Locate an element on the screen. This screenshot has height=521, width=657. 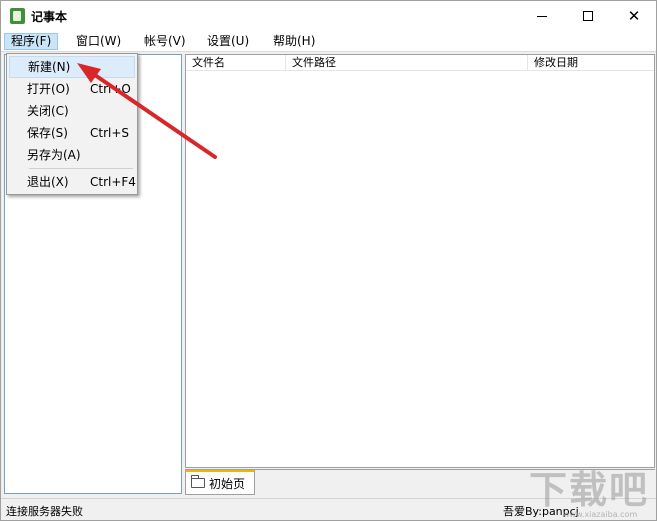
column-header-filename: 文件名 is located at coordinates (236, 63).